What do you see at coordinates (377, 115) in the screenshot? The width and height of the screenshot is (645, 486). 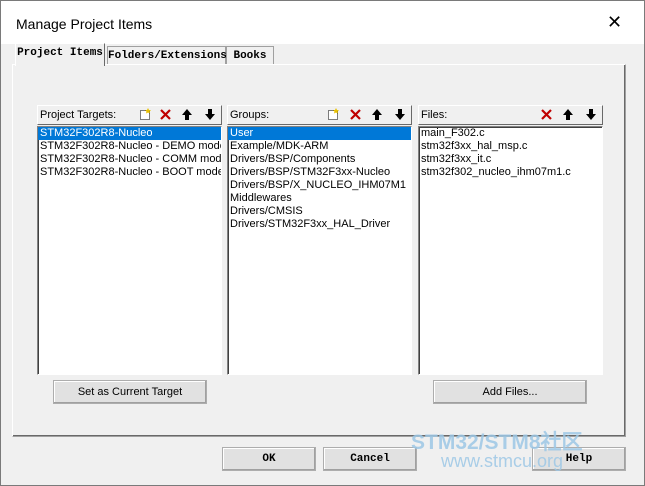 I see `move-group-up-icon` at bounding box center [377, 115].